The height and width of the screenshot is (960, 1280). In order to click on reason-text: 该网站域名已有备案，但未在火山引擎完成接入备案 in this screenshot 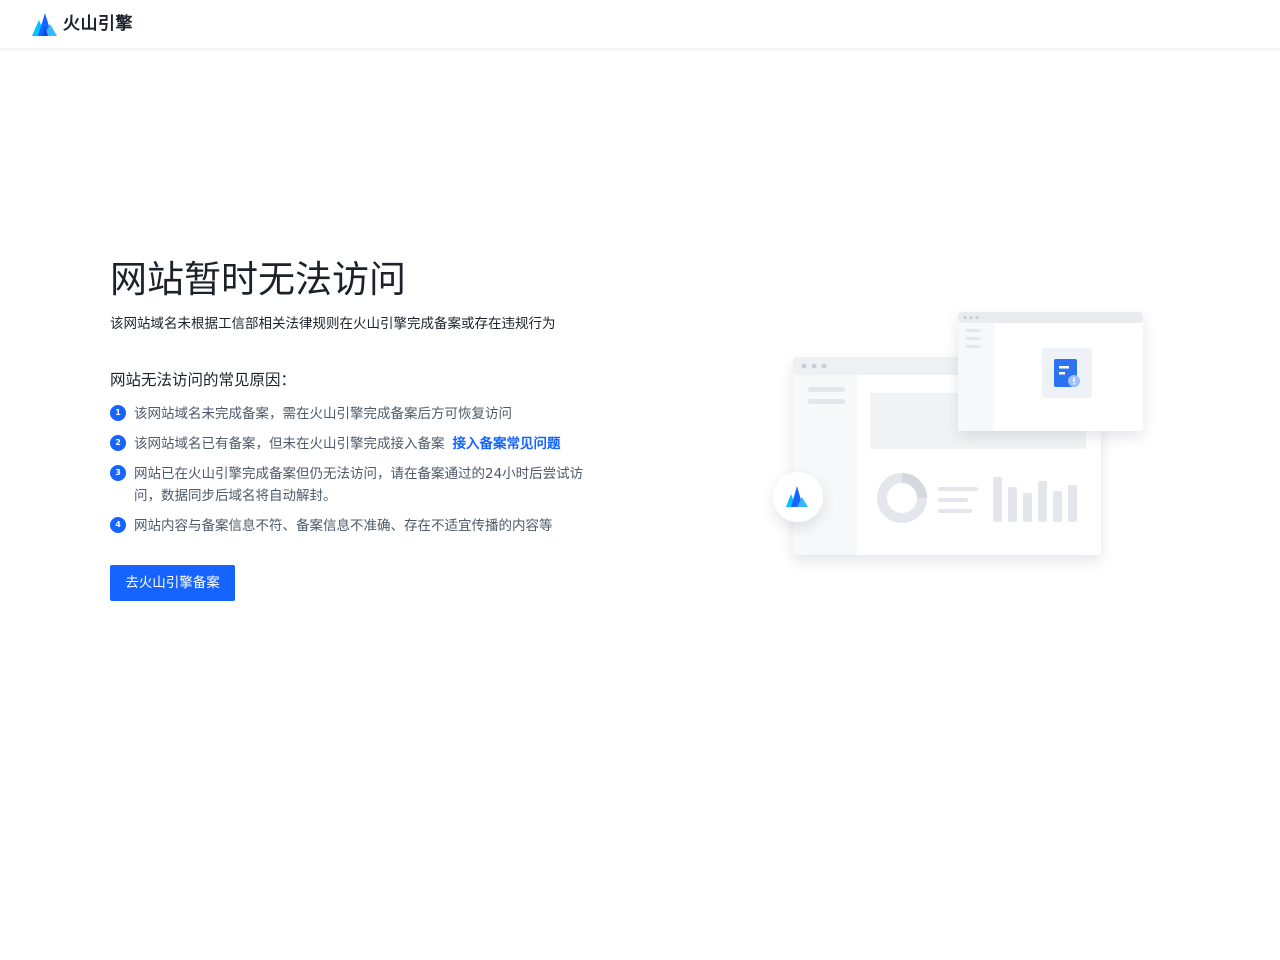, I will do `click(289, 444)`.